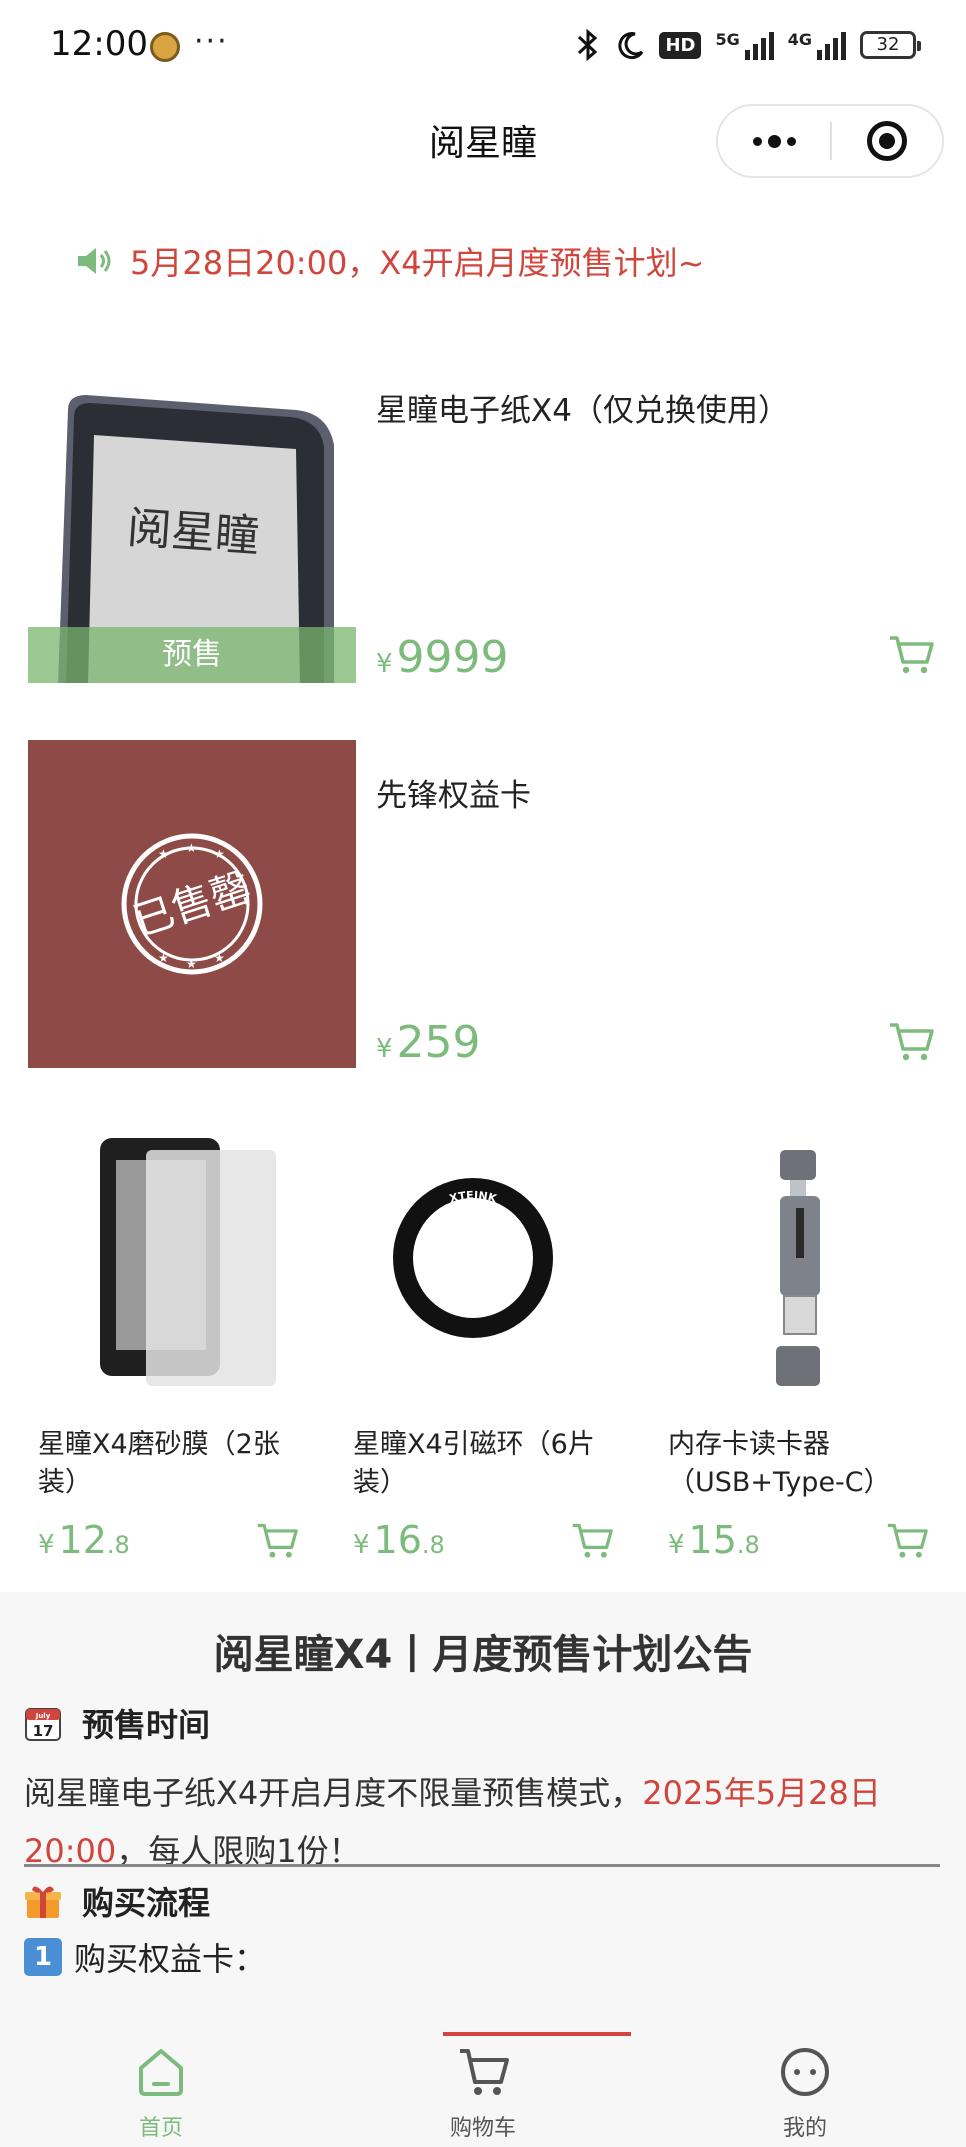 Image resolution: width=966 pixels, height=2147 pixels. I want to click on status-icons: HD 5G 4G 32, so click(748, 45).